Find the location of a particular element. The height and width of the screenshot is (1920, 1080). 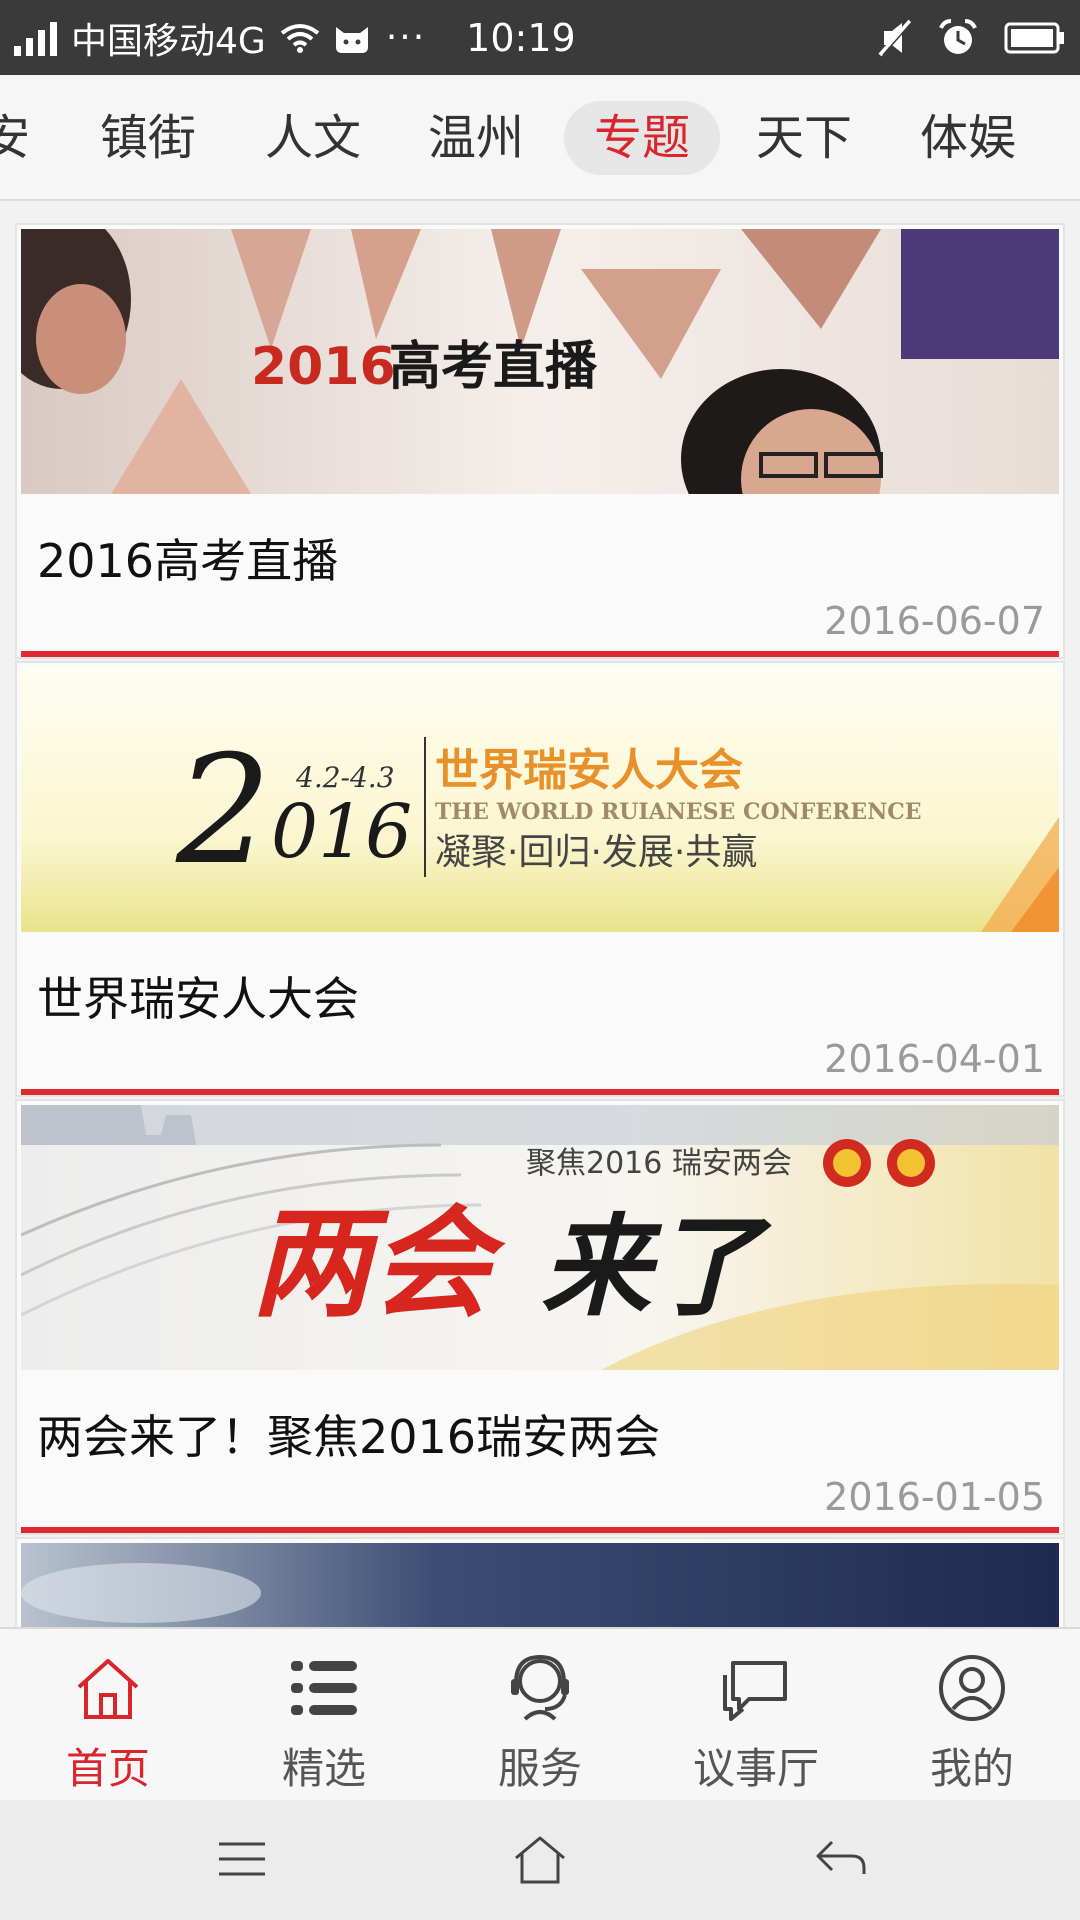

svg-text: 2016 is located at coordinates (323, 367).